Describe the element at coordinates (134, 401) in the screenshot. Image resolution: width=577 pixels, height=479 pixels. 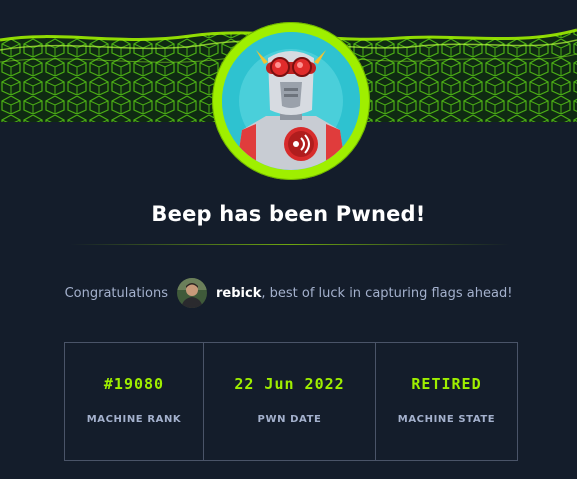
I see `stat-machine-rank: #19080 MACHINE RANK` at that location.